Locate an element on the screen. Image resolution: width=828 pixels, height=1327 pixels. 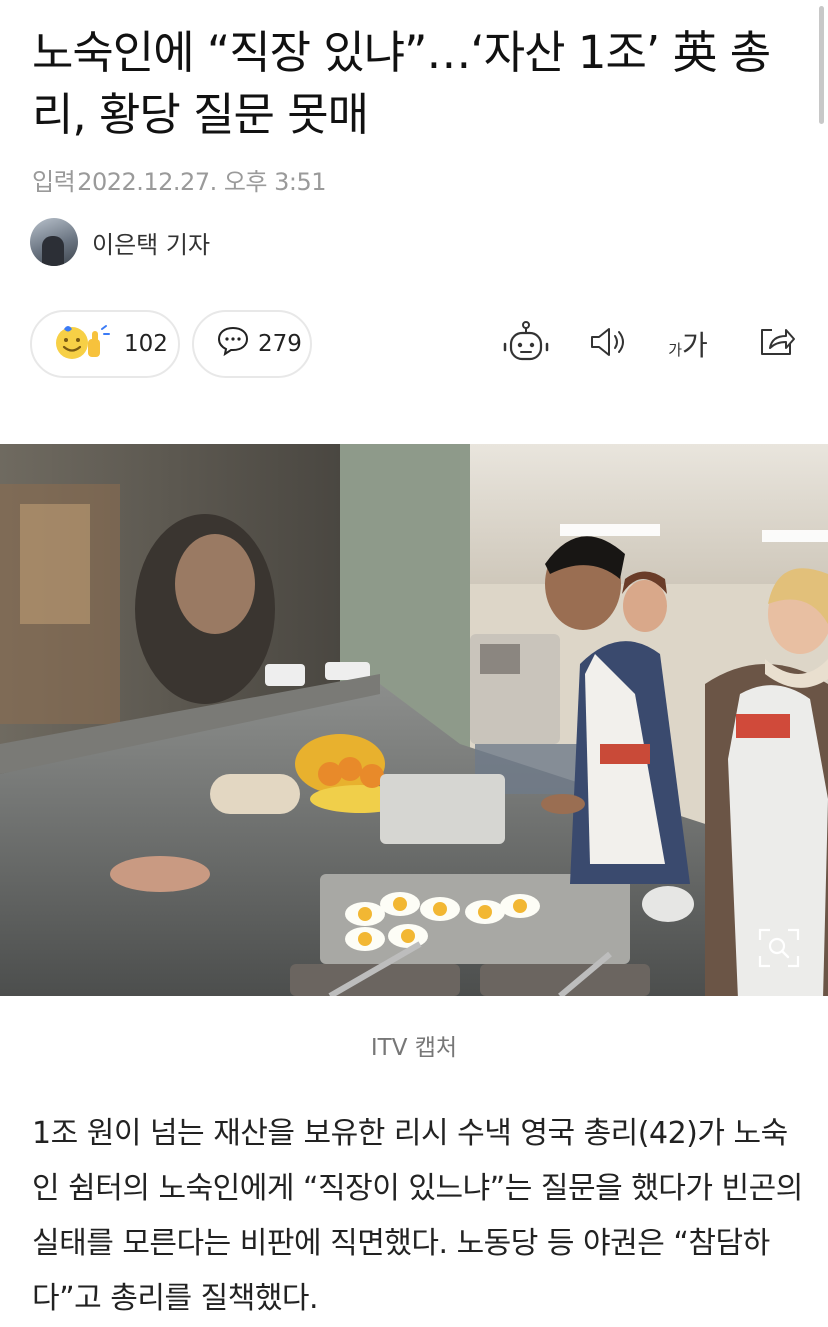
author-name: 이은택 기자 is located at coordinates (151, 244).